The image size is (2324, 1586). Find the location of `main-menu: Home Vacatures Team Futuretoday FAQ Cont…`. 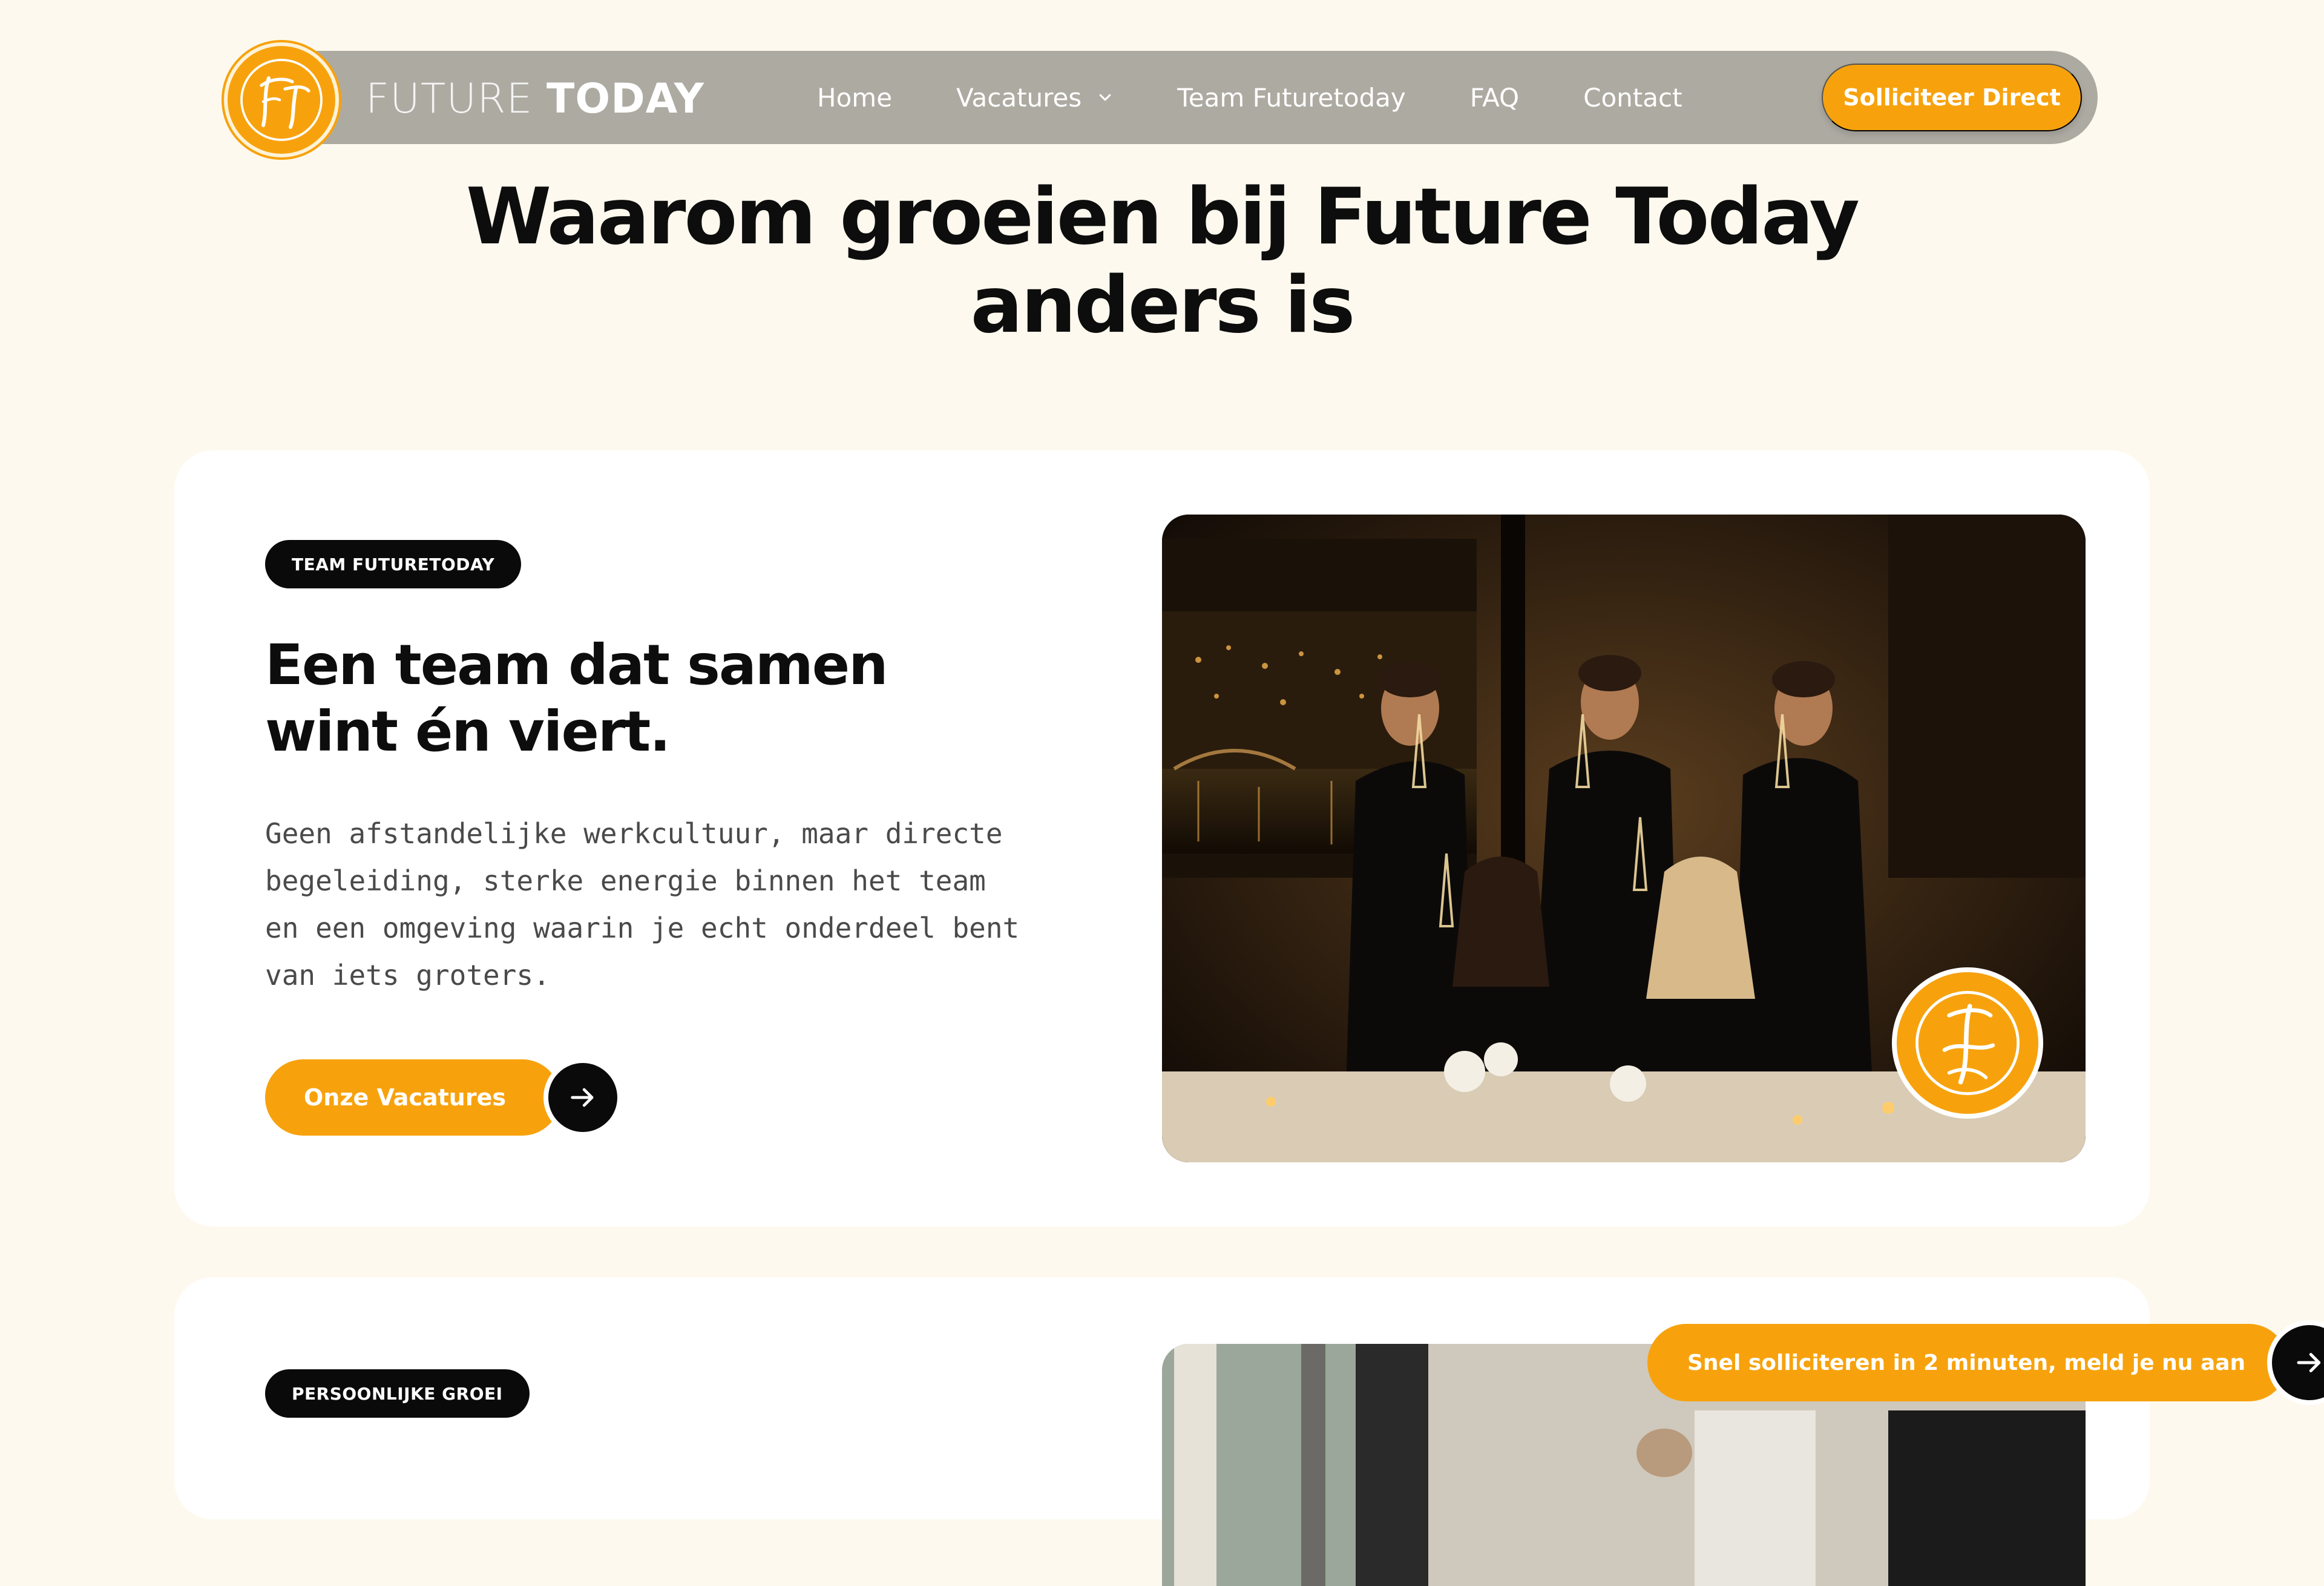

main-menu: Home Vacatures Team Futuretoday FAQ Cont… is located at coordinates (1282, 97).